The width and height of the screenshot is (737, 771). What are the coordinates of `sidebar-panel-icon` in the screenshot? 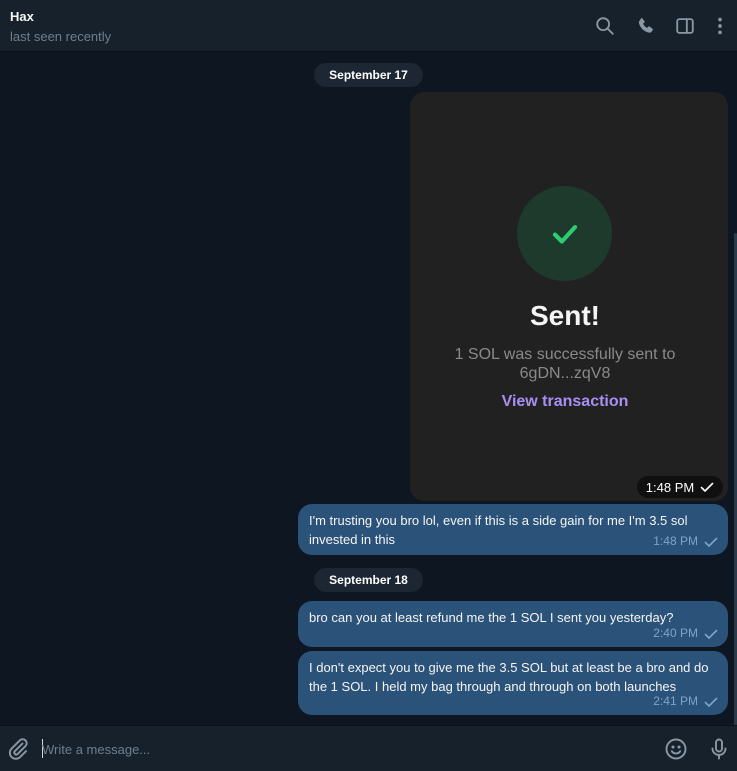 It's located at (685, 26).